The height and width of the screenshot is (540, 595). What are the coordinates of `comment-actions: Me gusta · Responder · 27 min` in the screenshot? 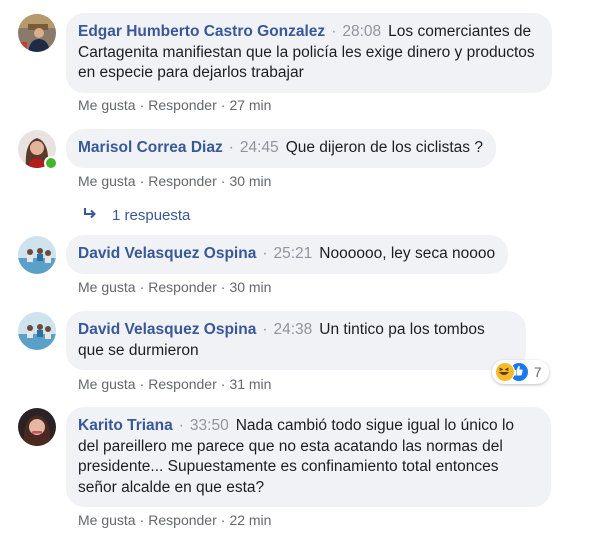 It's located at (174, 105).